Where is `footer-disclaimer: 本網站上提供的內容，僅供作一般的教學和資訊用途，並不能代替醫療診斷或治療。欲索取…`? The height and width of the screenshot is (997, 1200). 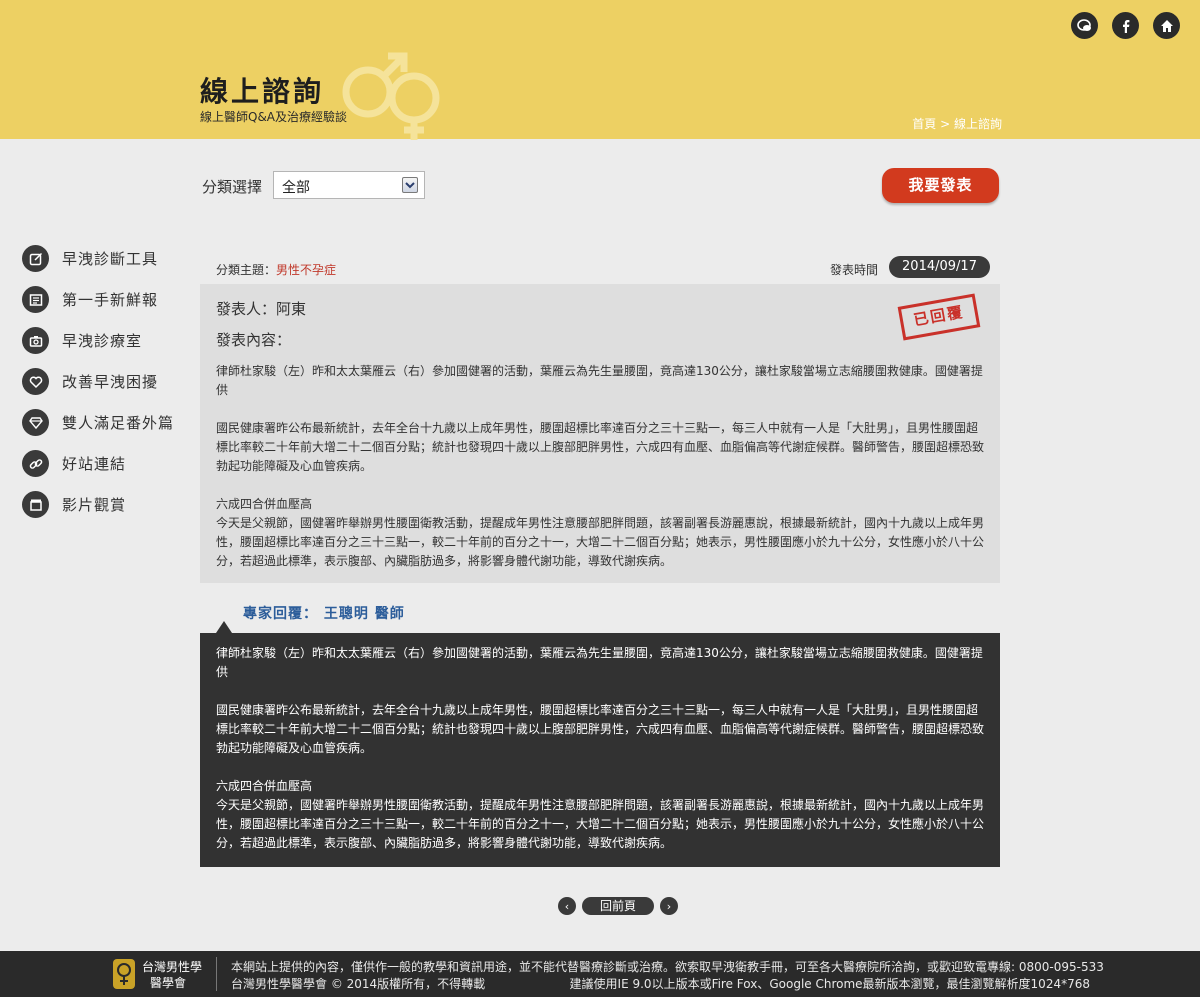 footer-disclaimer: 本網站上提供的內容，僅供作一般的教學和資訊用途，並不能代替醫療診斷或治療。欲索取… is located at coordinates (667, 967).